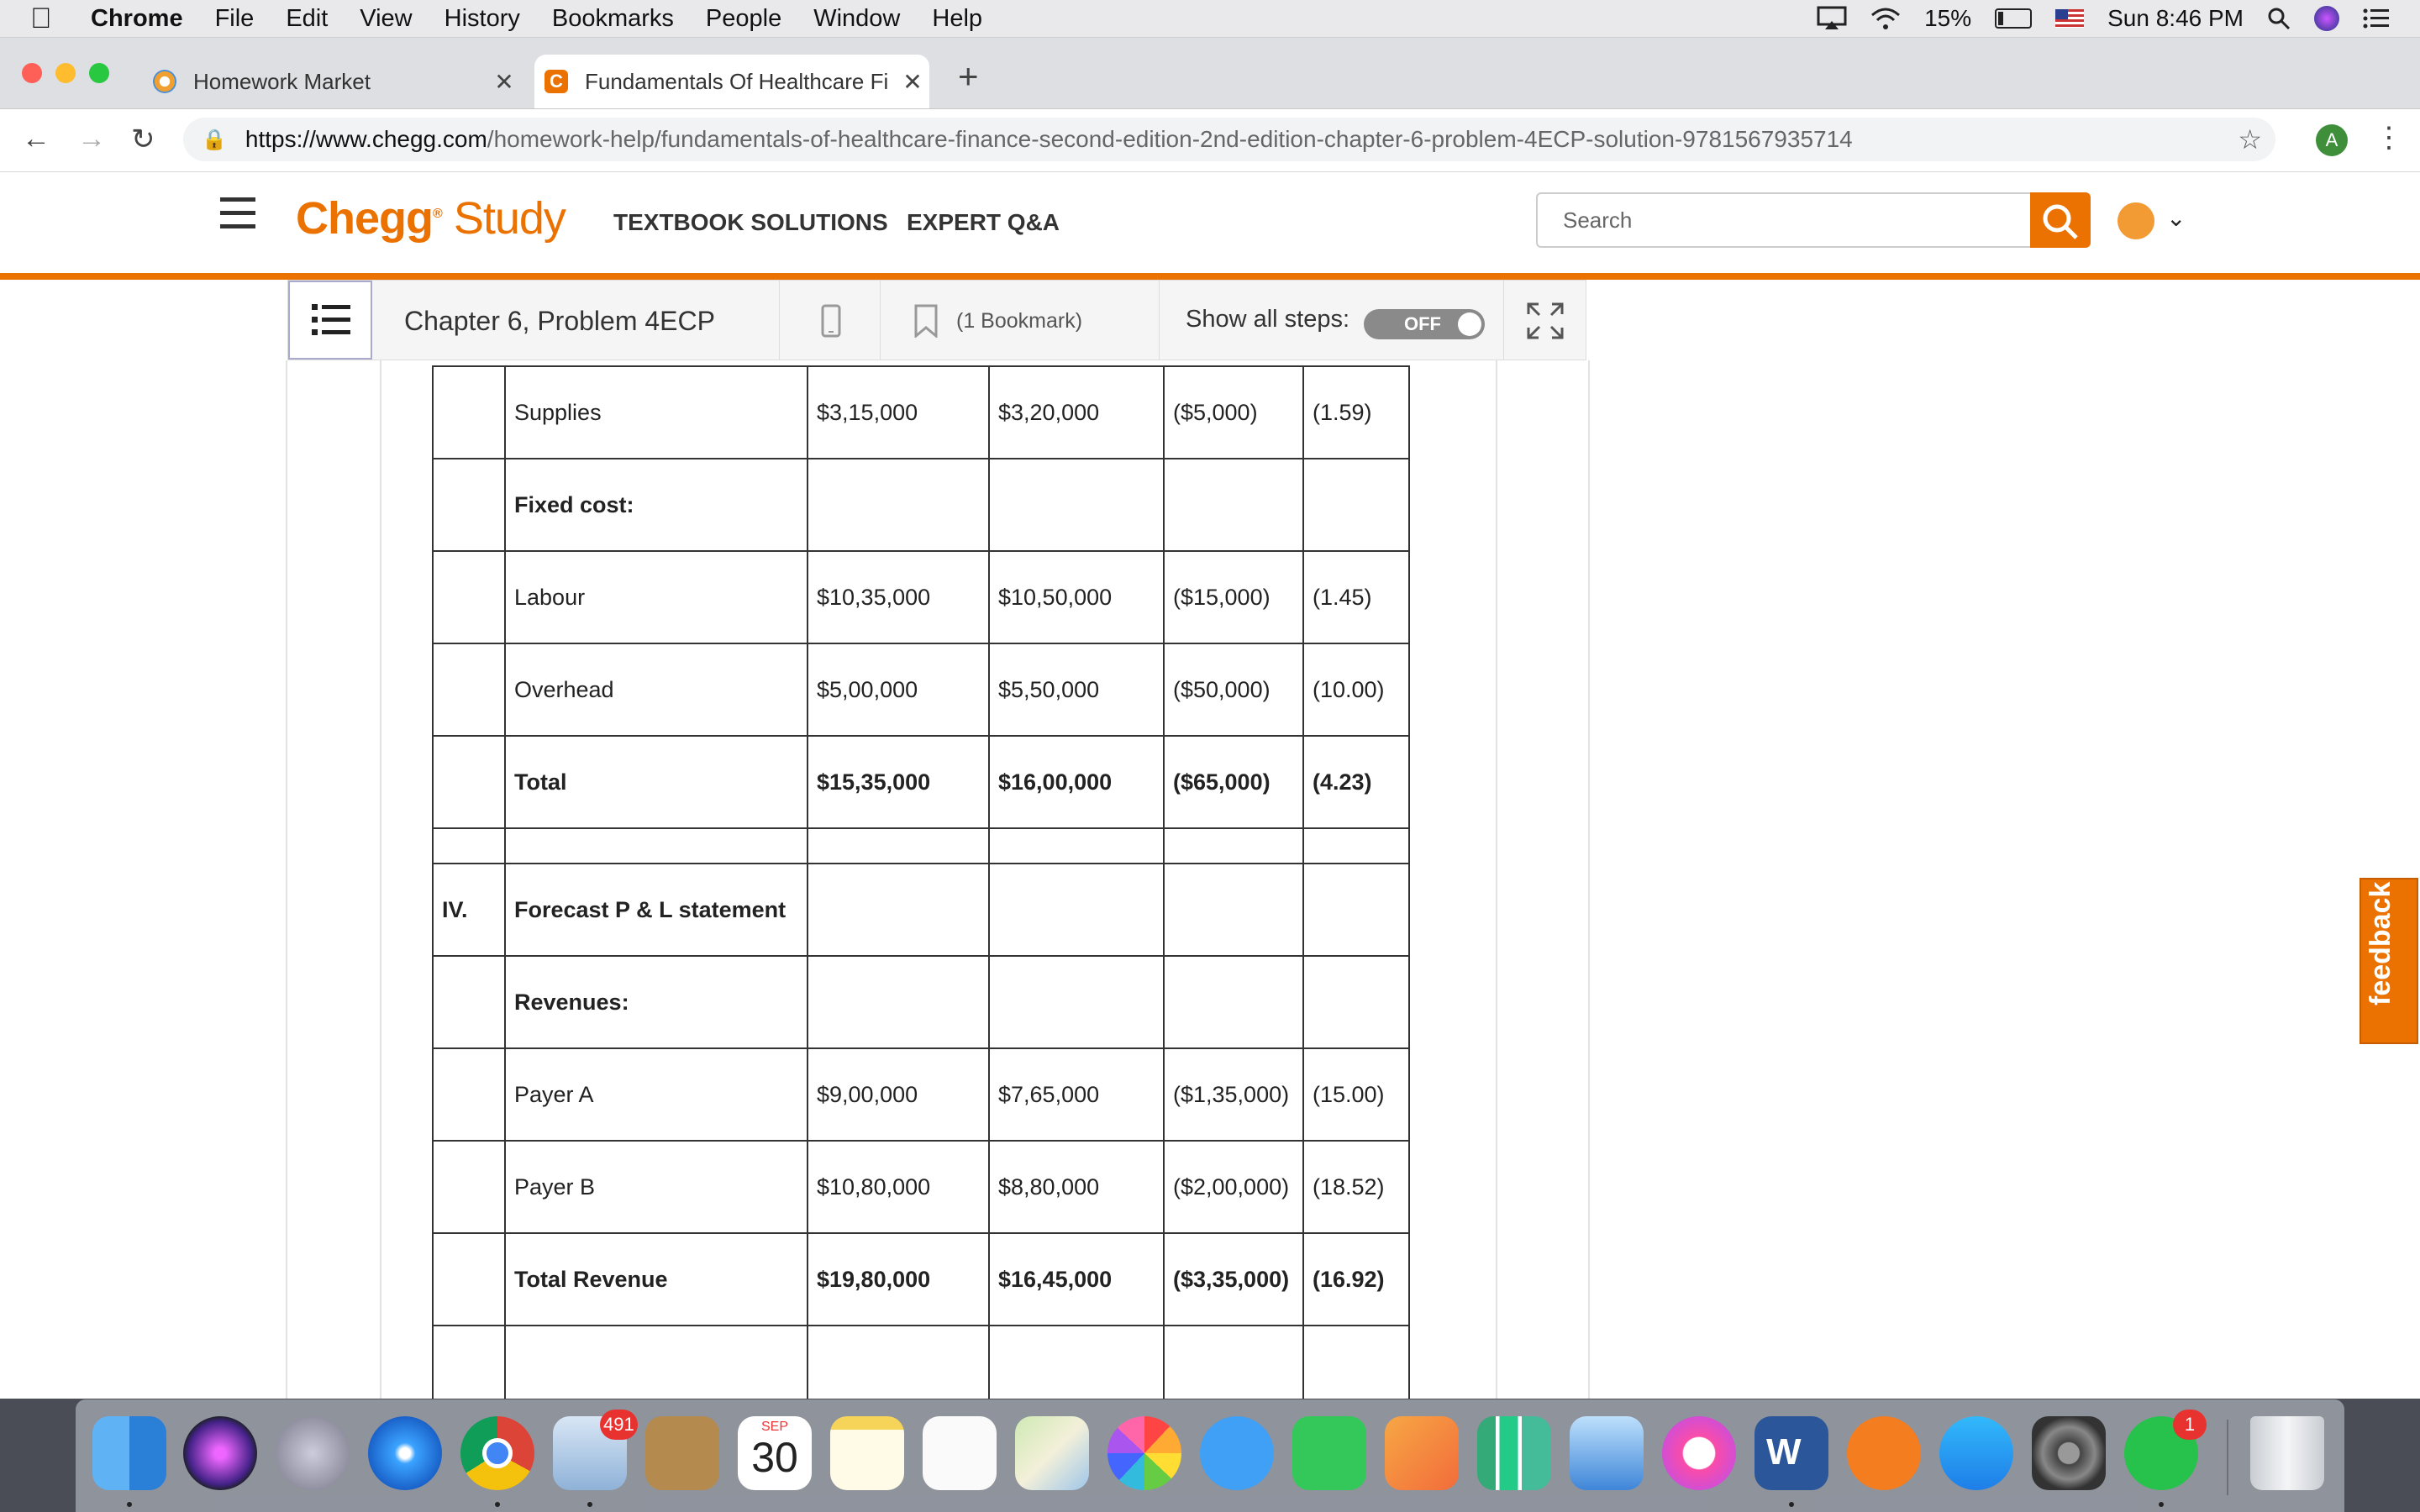 The height and width of the screenshot is (1512, 2420). I want to click on trash-icon, so click(2287, 1453).